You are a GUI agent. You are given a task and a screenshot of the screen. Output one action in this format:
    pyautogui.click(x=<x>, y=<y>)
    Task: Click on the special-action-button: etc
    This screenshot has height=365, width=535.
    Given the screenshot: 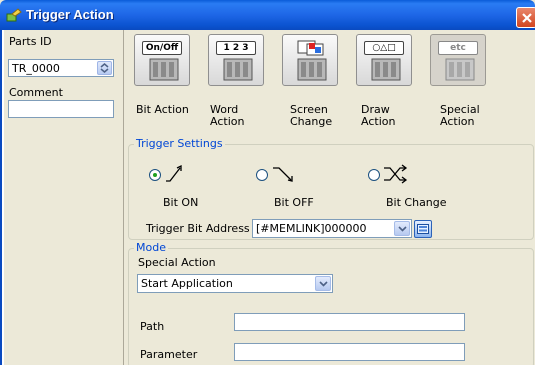 What is the action you would take?
    pyautogui.click(x=458, y=60)
    